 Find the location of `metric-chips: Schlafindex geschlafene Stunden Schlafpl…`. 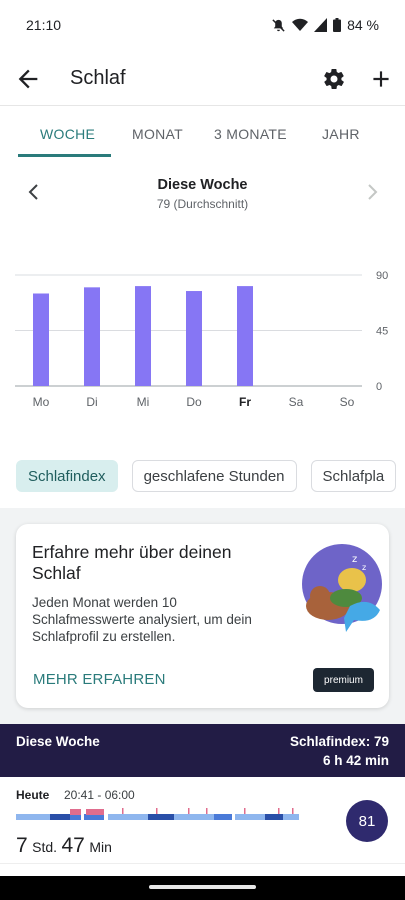

metric-chips: Schlafindex geschlafene Stunden Schlafpl… is located at coordinates (210, 477).